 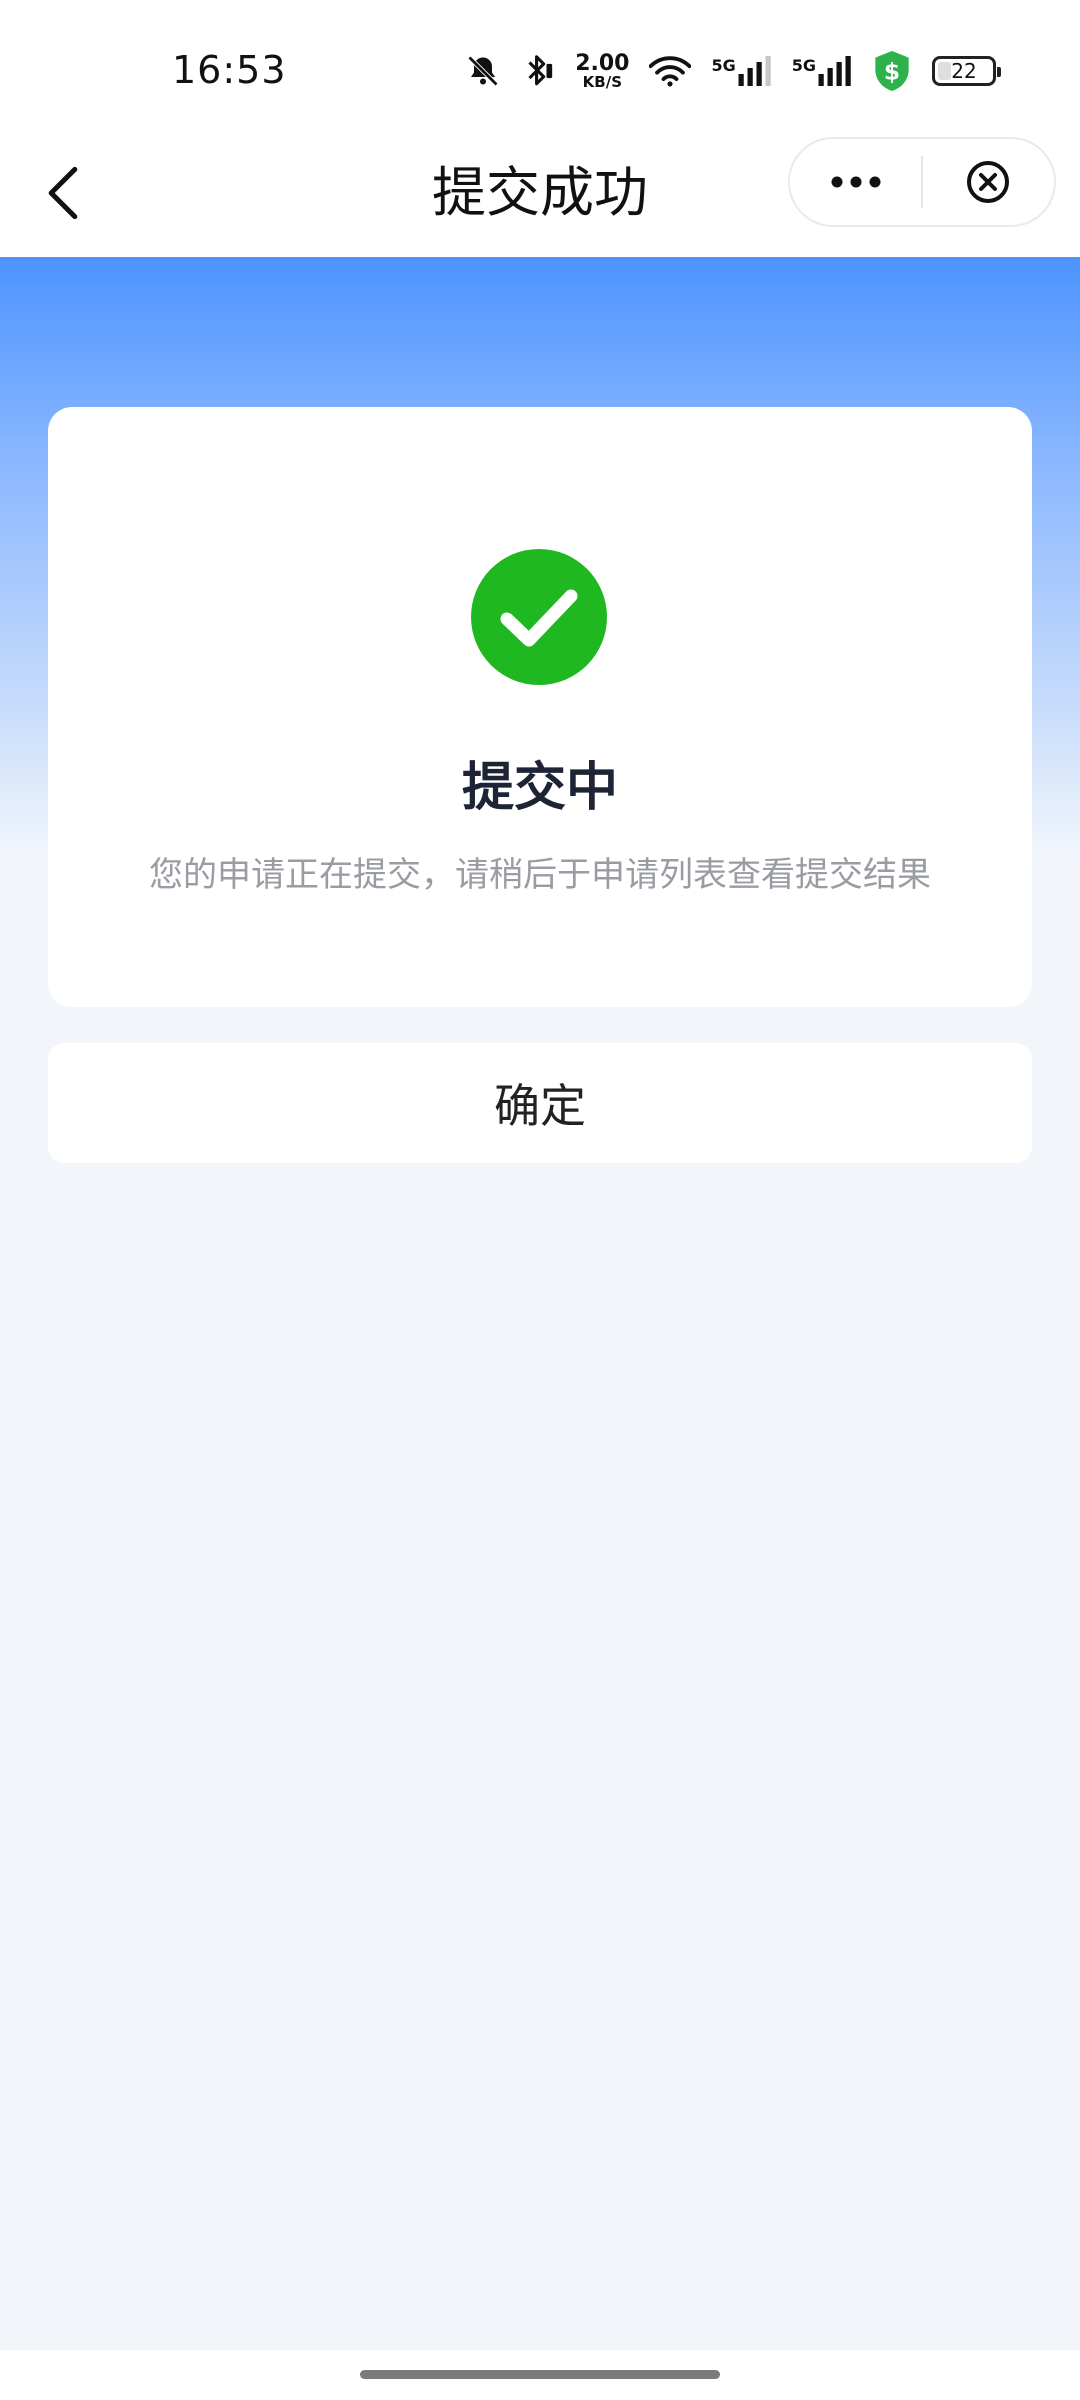 I want to click on signal-icon-1: 5G, so click(x=741, y=71).